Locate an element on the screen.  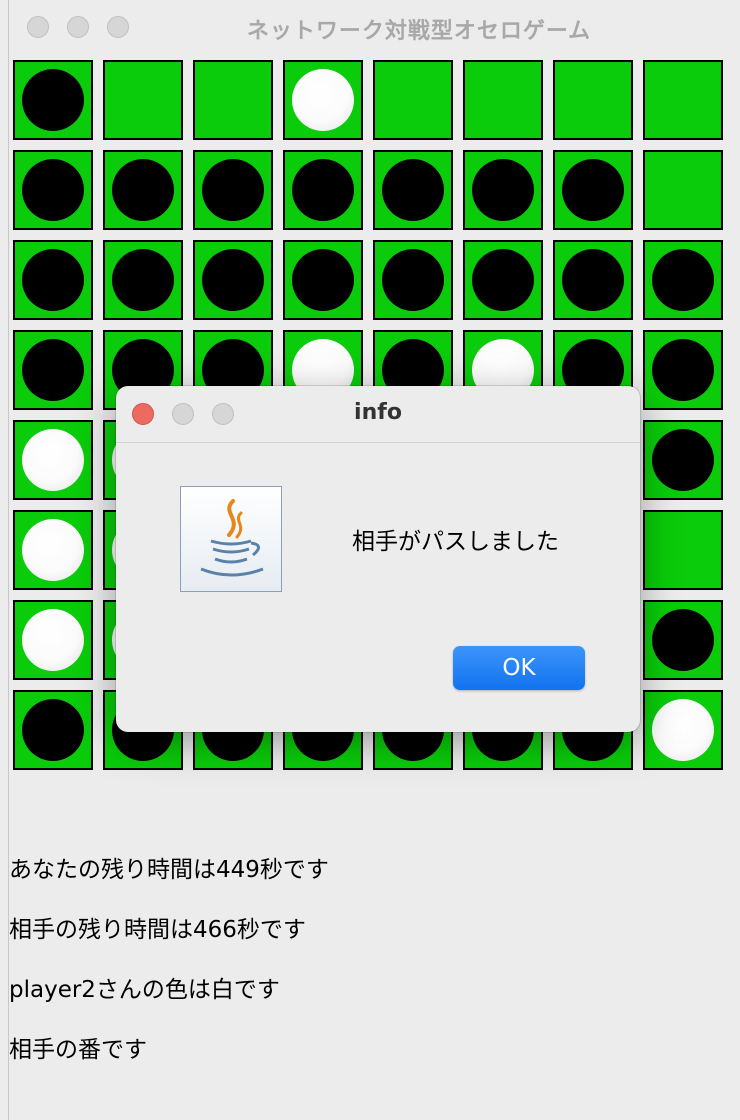
opponent-remaining-time: 相手の残り時間は466秒です is located at coordinates (157, 930).